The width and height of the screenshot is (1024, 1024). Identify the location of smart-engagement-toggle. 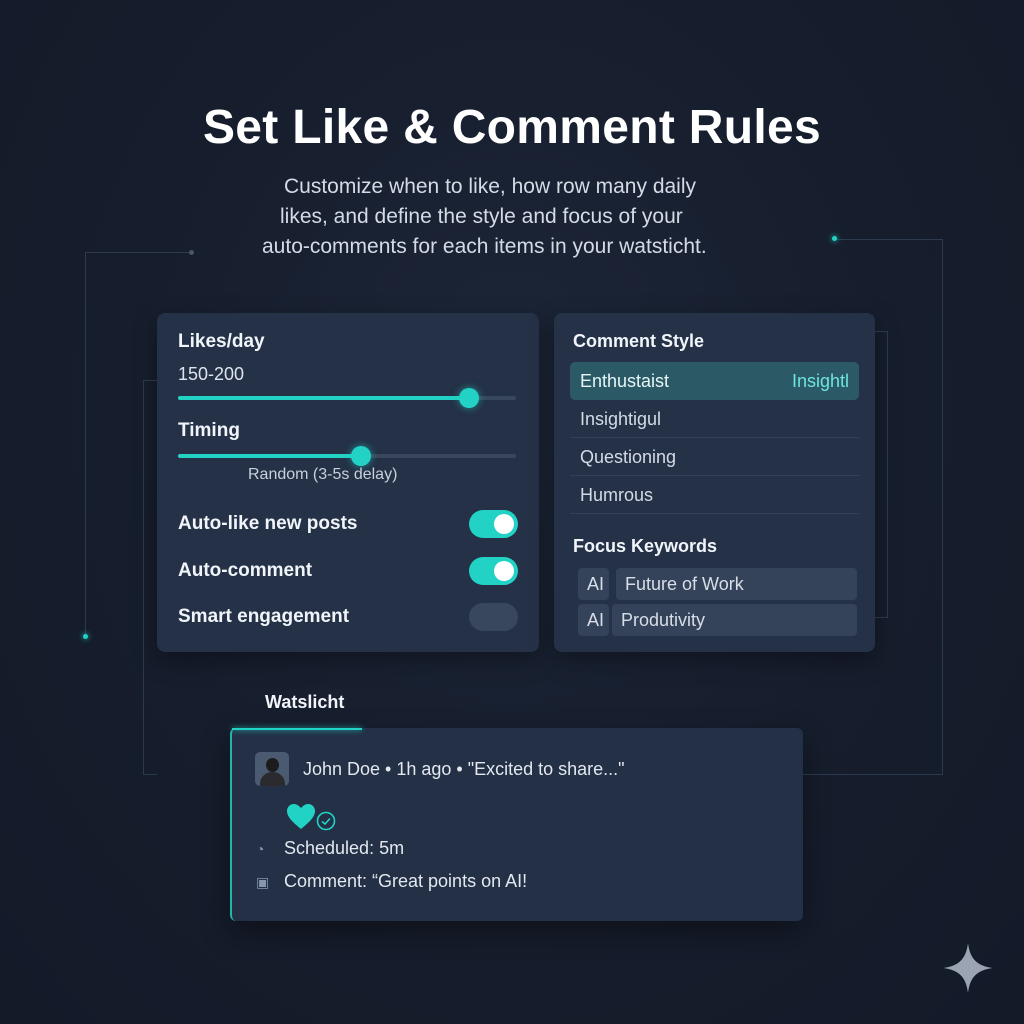
(493, 617).